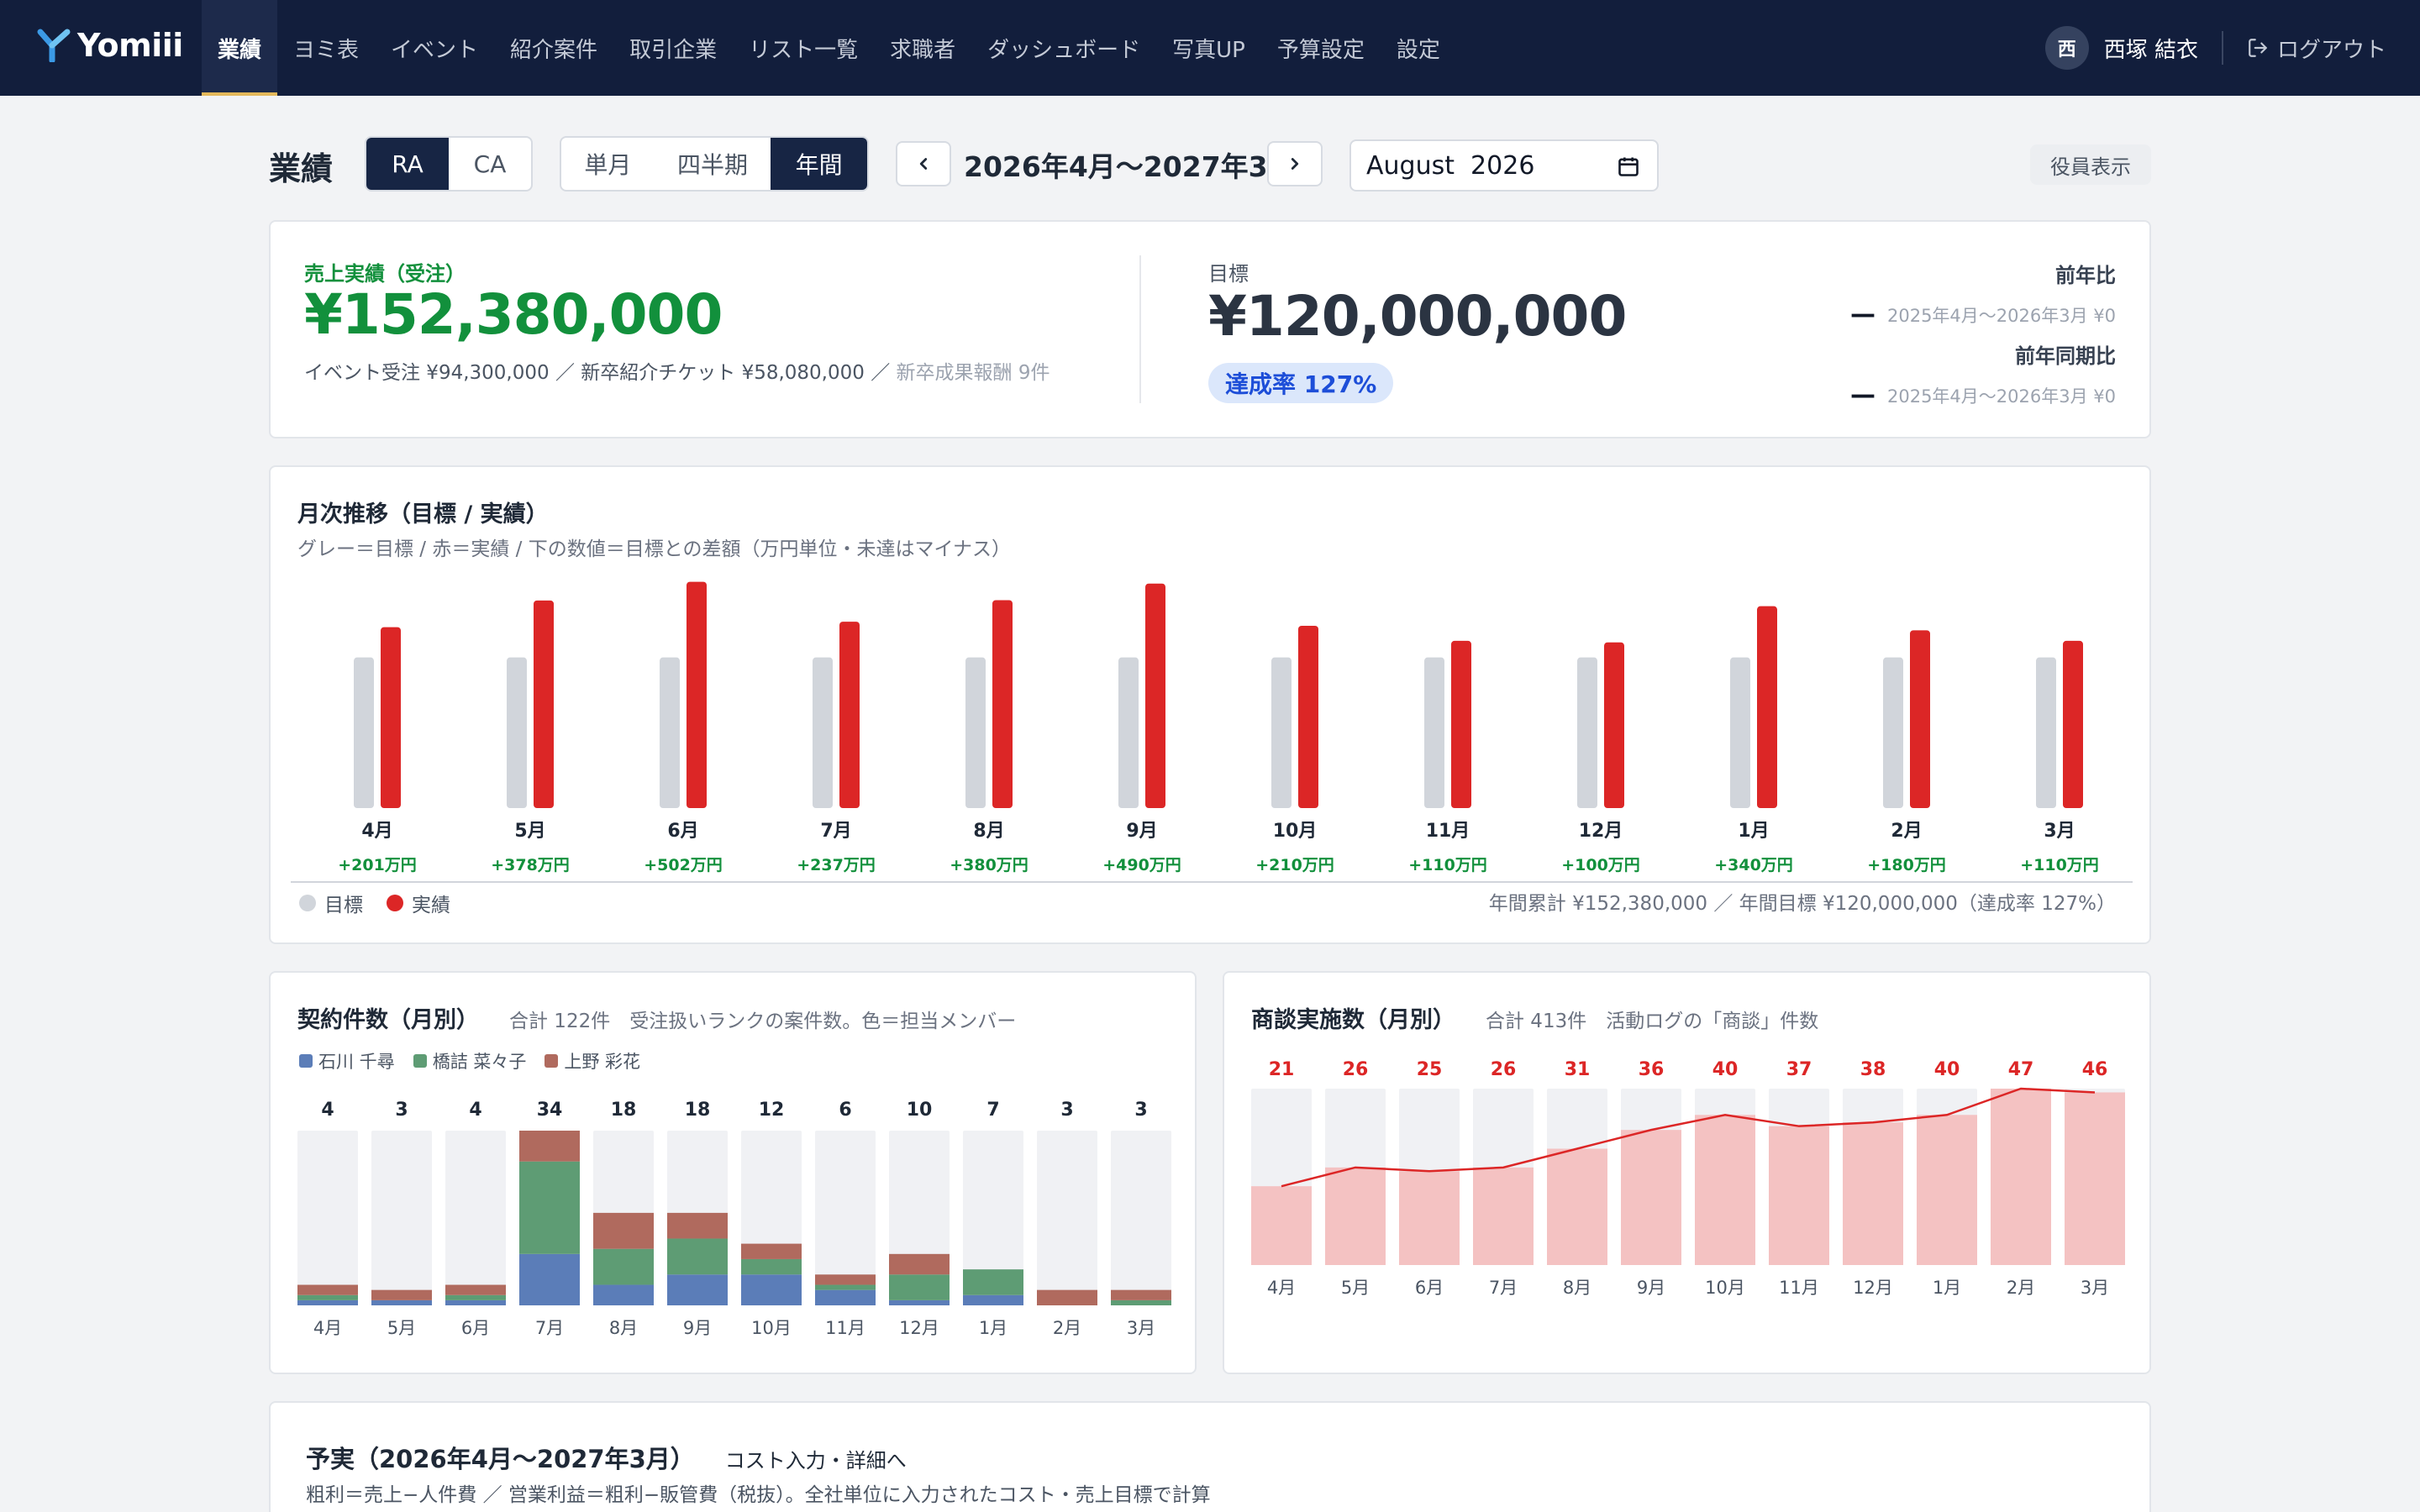 The width and height of the screenshot is (2420, 1512). I want to click on ra-button: RA, so click(407, 164).